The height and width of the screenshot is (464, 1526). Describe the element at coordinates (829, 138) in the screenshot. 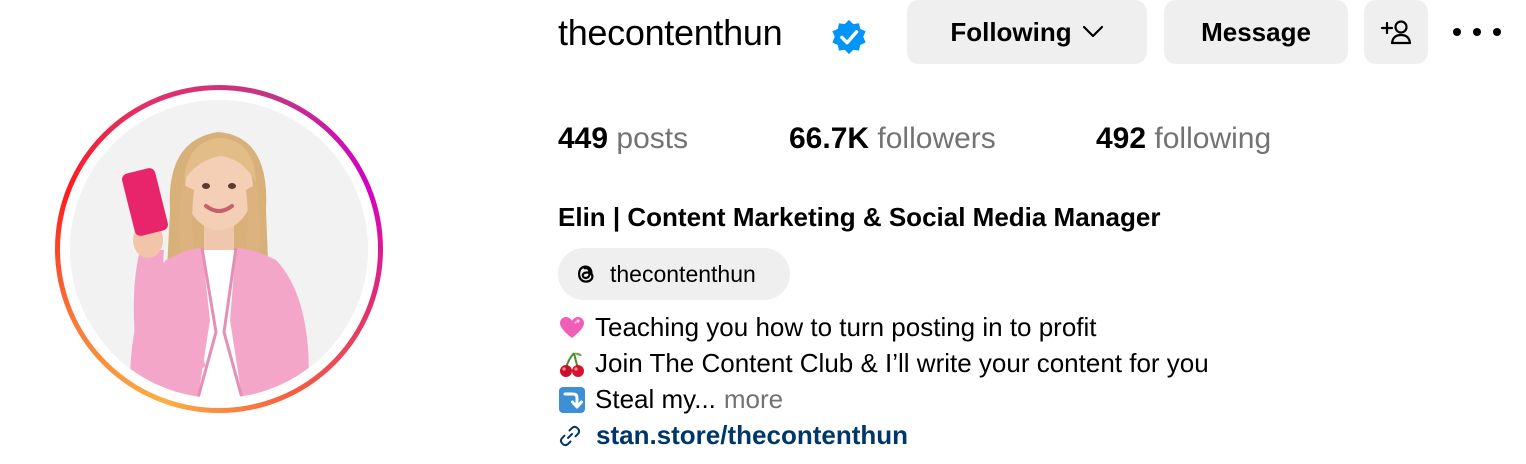

I see `followers-count: 66.7K` at that location.